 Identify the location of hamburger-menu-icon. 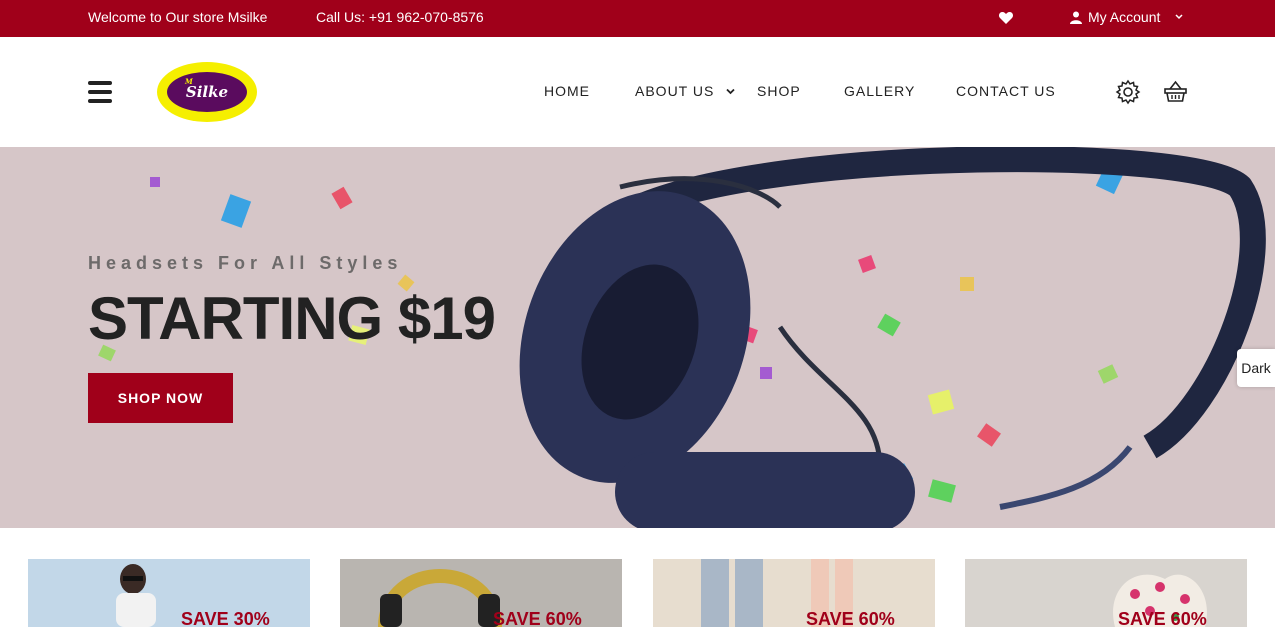
(100, 92).